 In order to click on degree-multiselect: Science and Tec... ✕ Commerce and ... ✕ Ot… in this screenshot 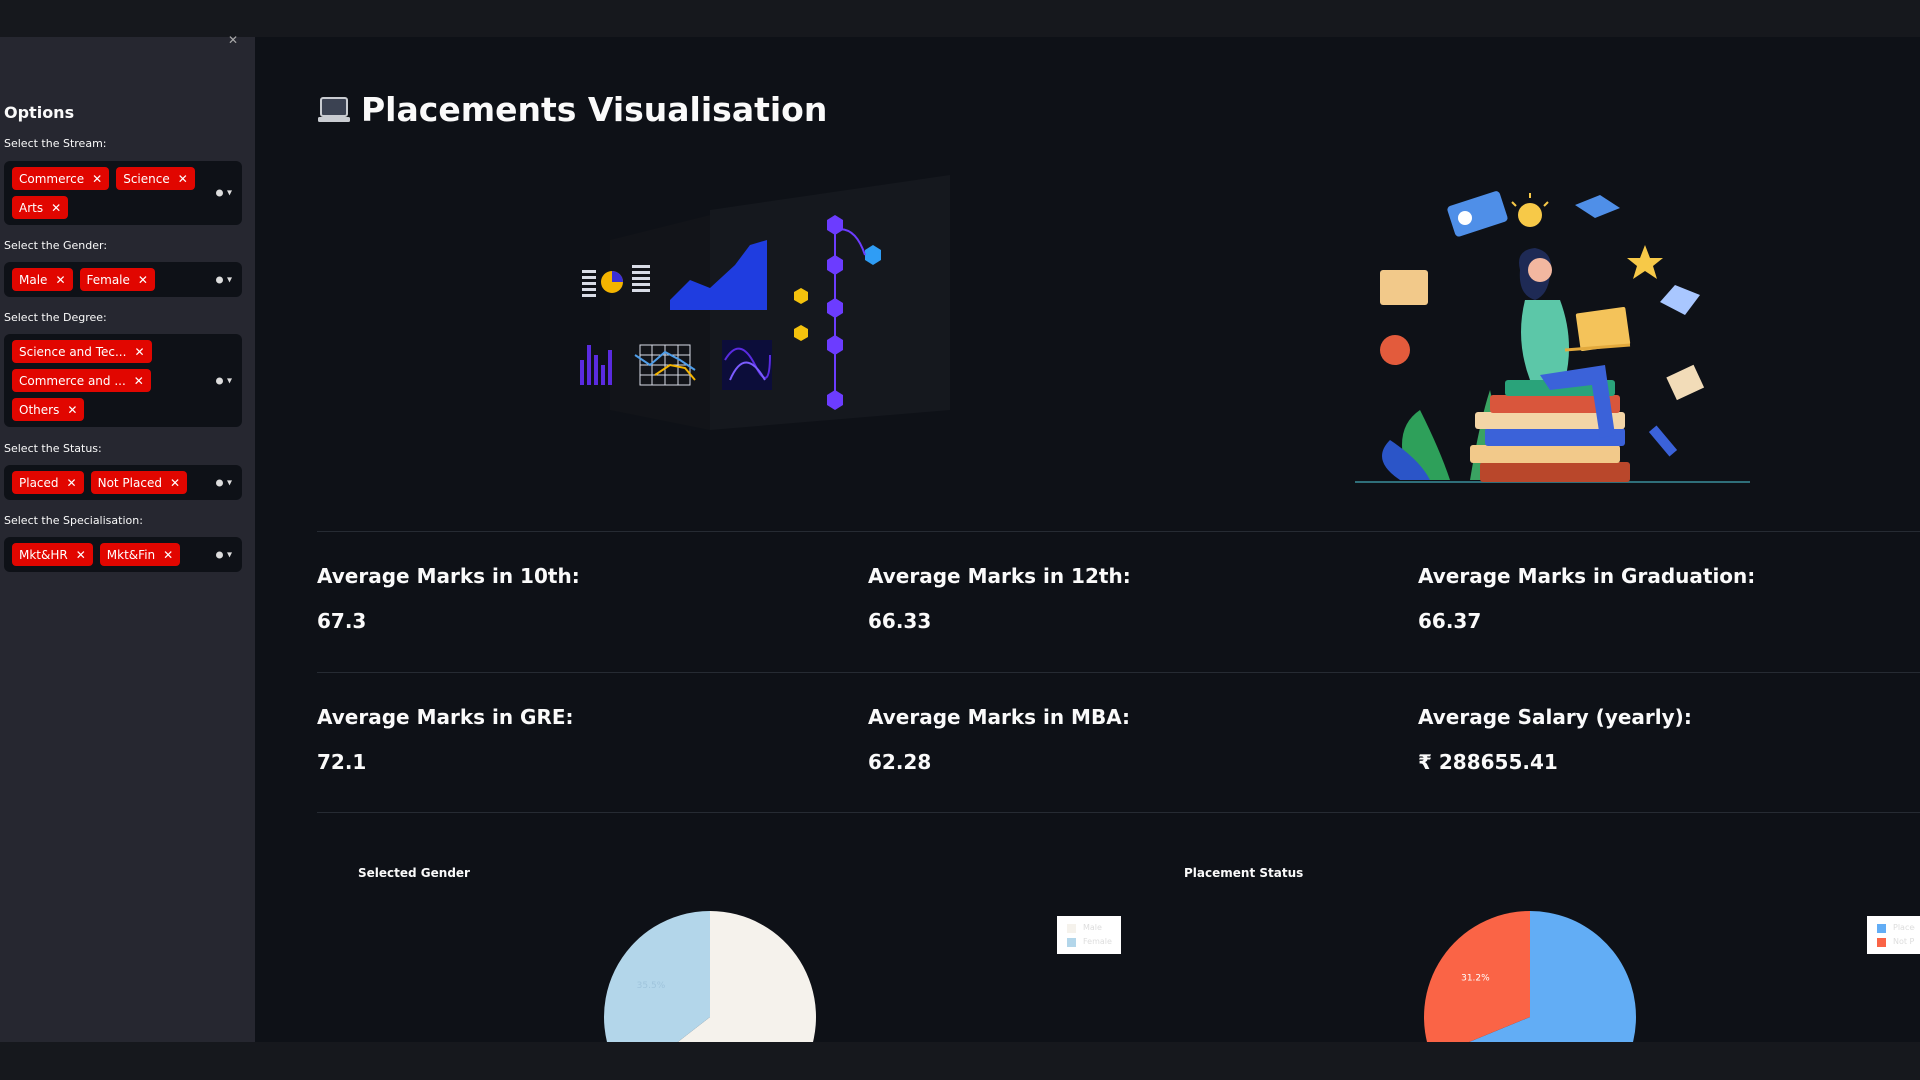, I will do `click(123, 380)`.